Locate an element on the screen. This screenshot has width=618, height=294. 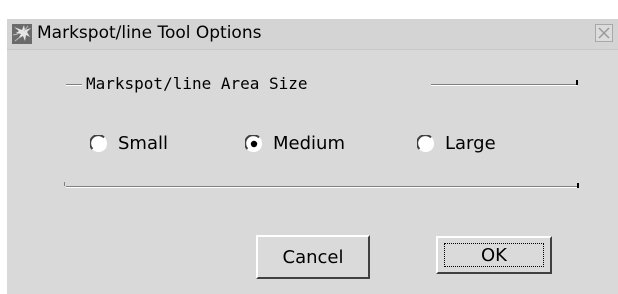
group-bottom-line is located at coordinates (322, 187).